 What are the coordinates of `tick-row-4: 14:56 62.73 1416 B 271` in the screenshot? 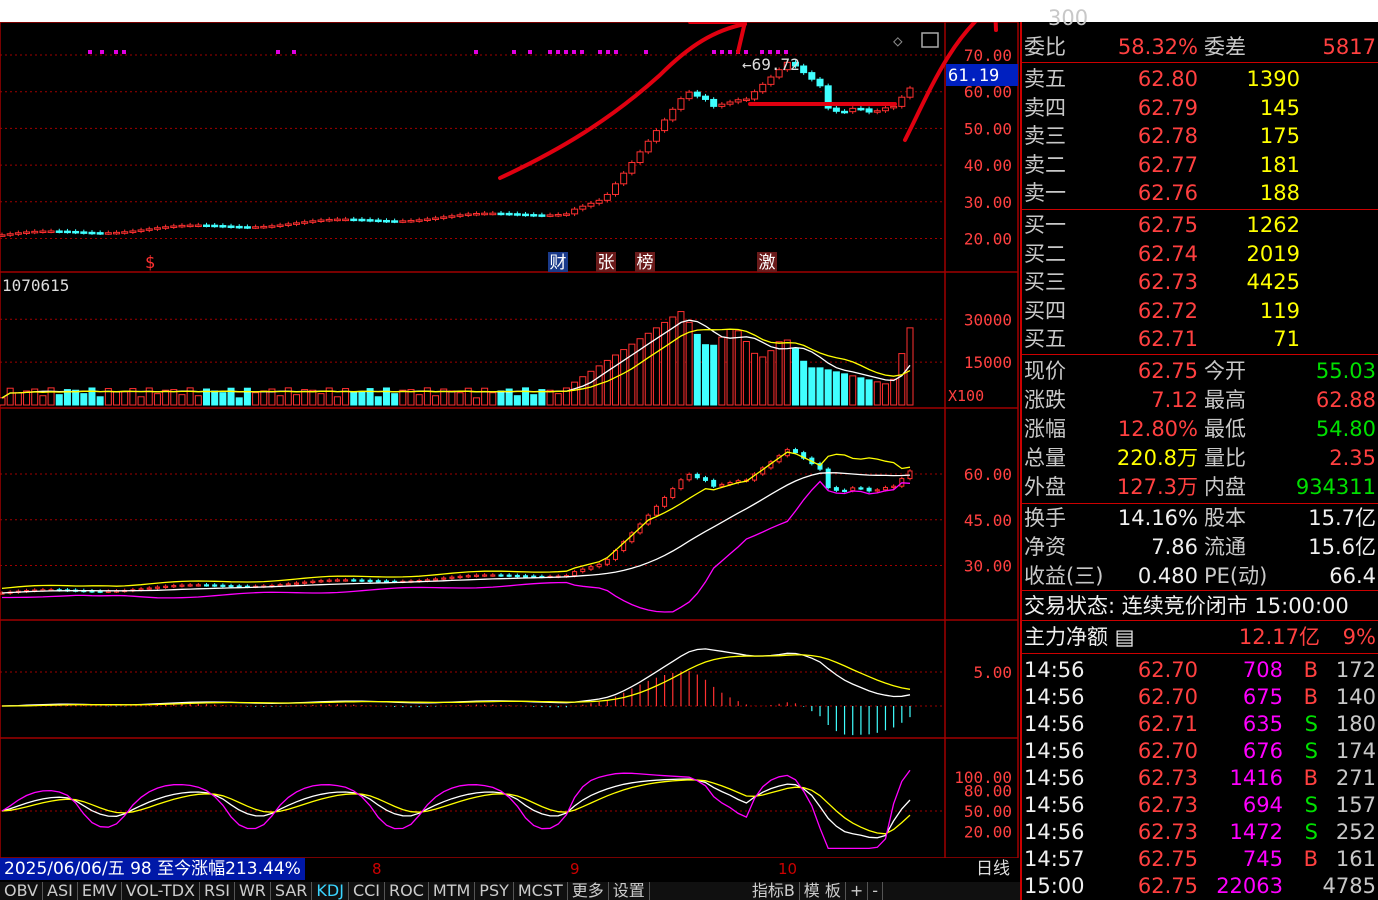 It's located at (1200, 778).